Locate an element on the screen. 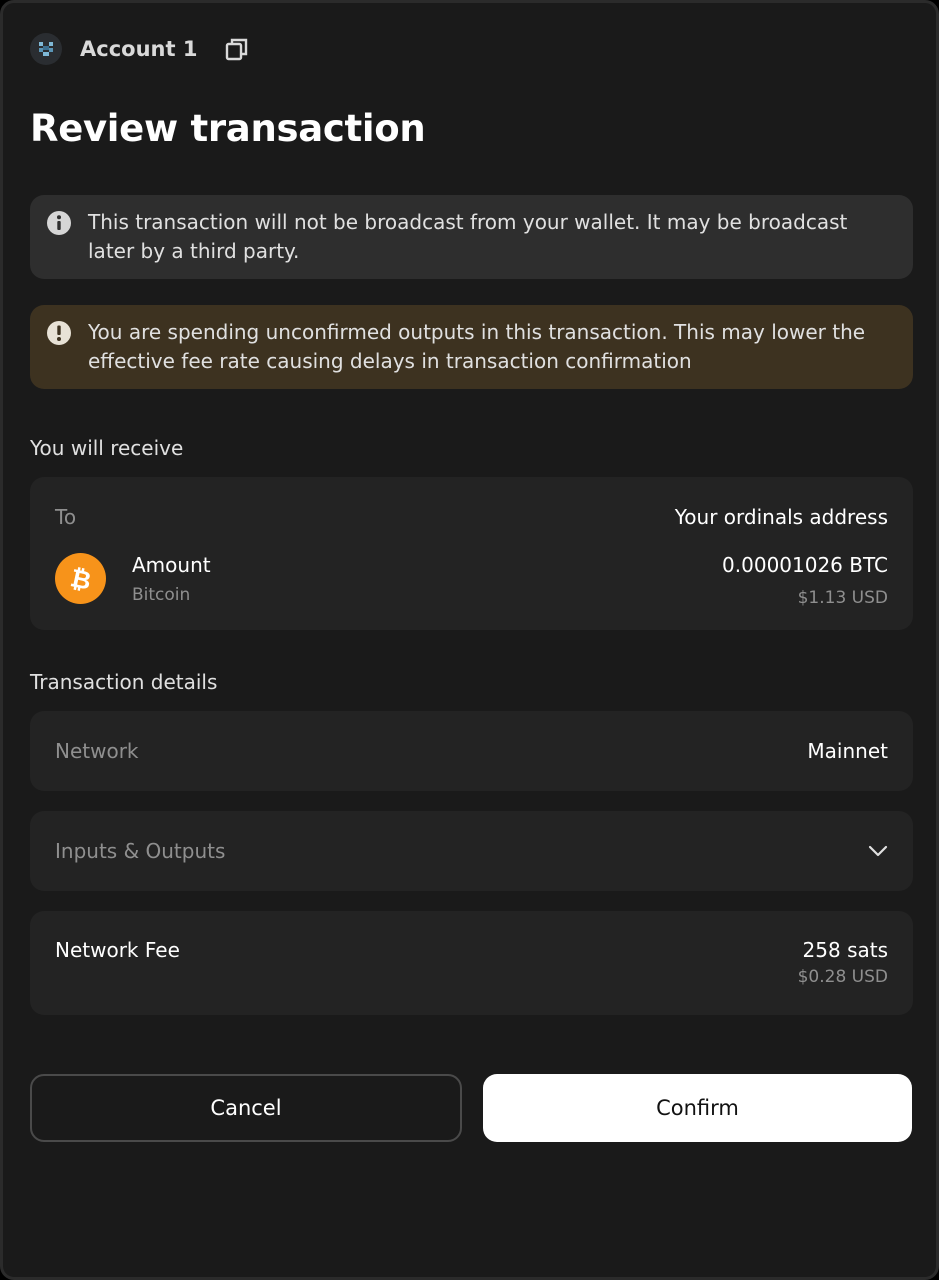 This screenshot has height=1280, width=939. bitcoin-icon: ₿ is located at coordinates (80, 578).